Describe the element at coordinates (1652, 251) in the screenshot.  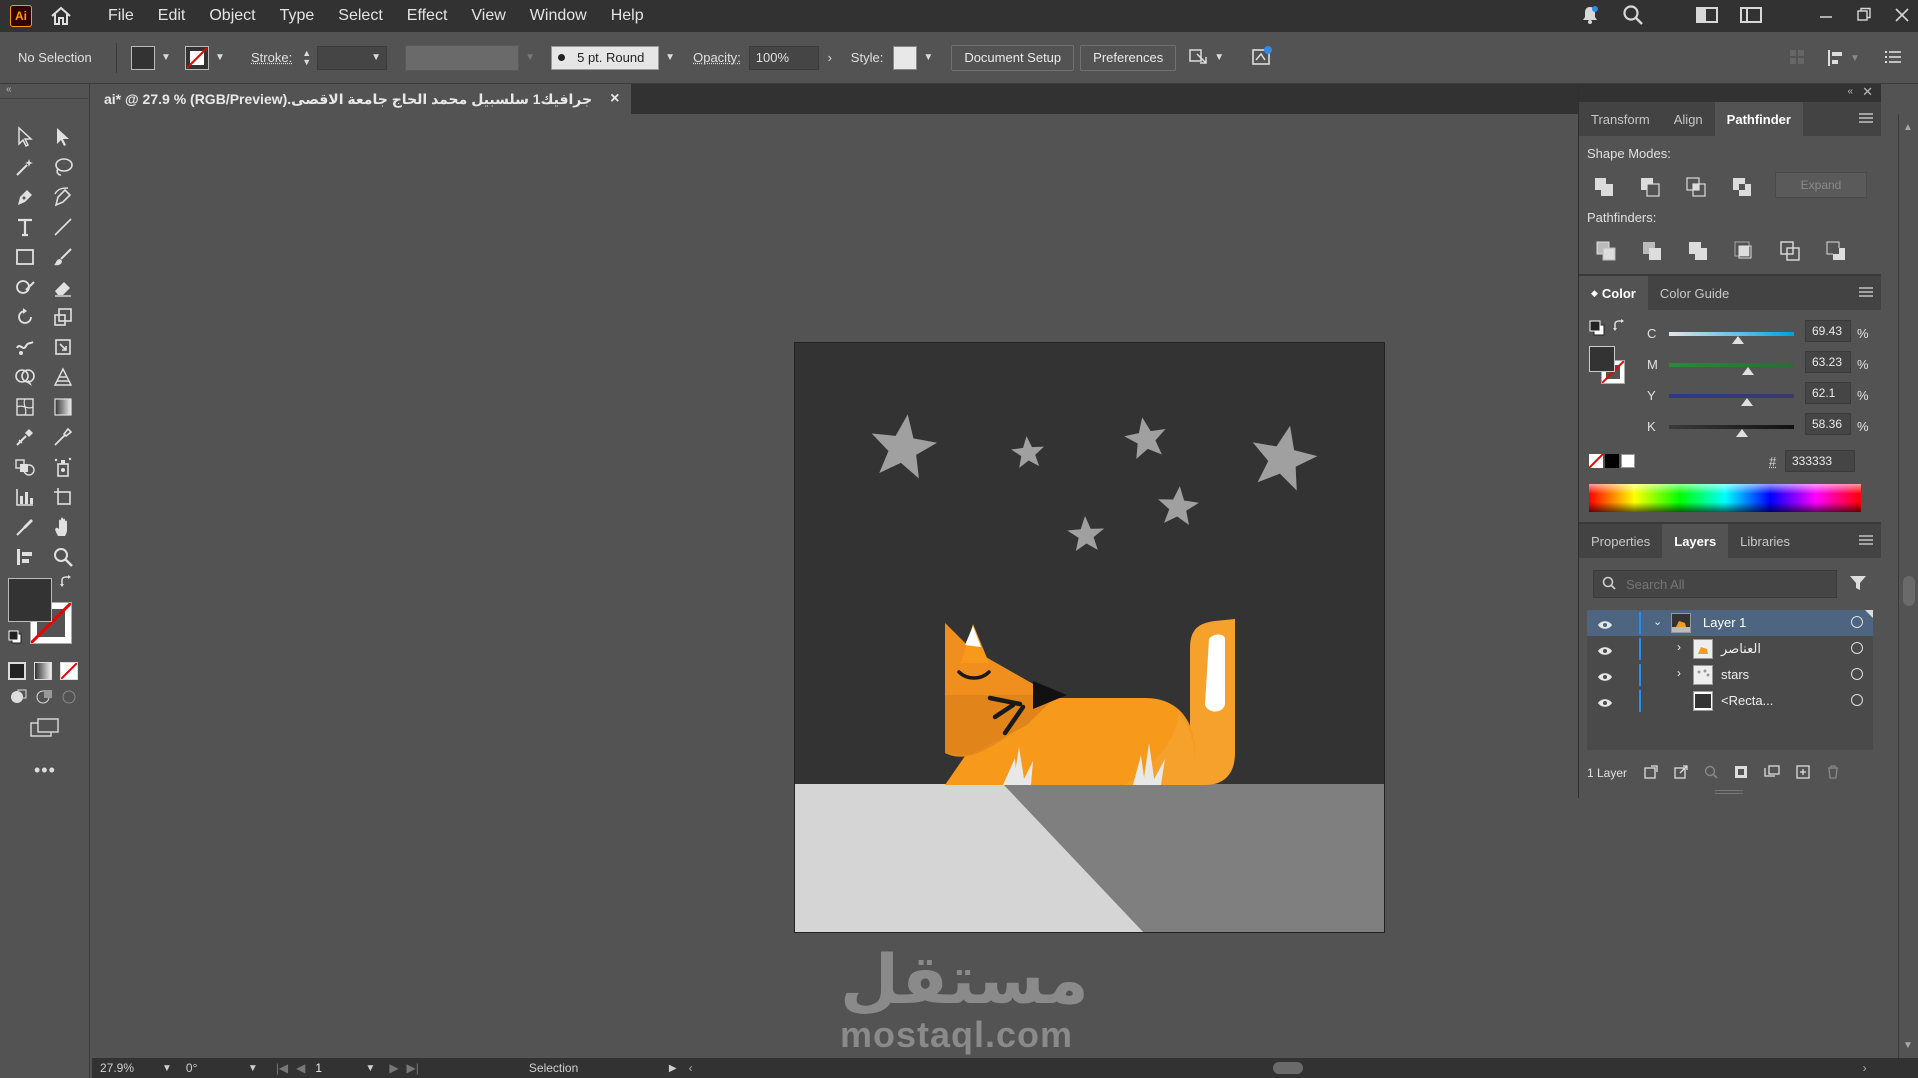
I see `trim-icon` at that location.